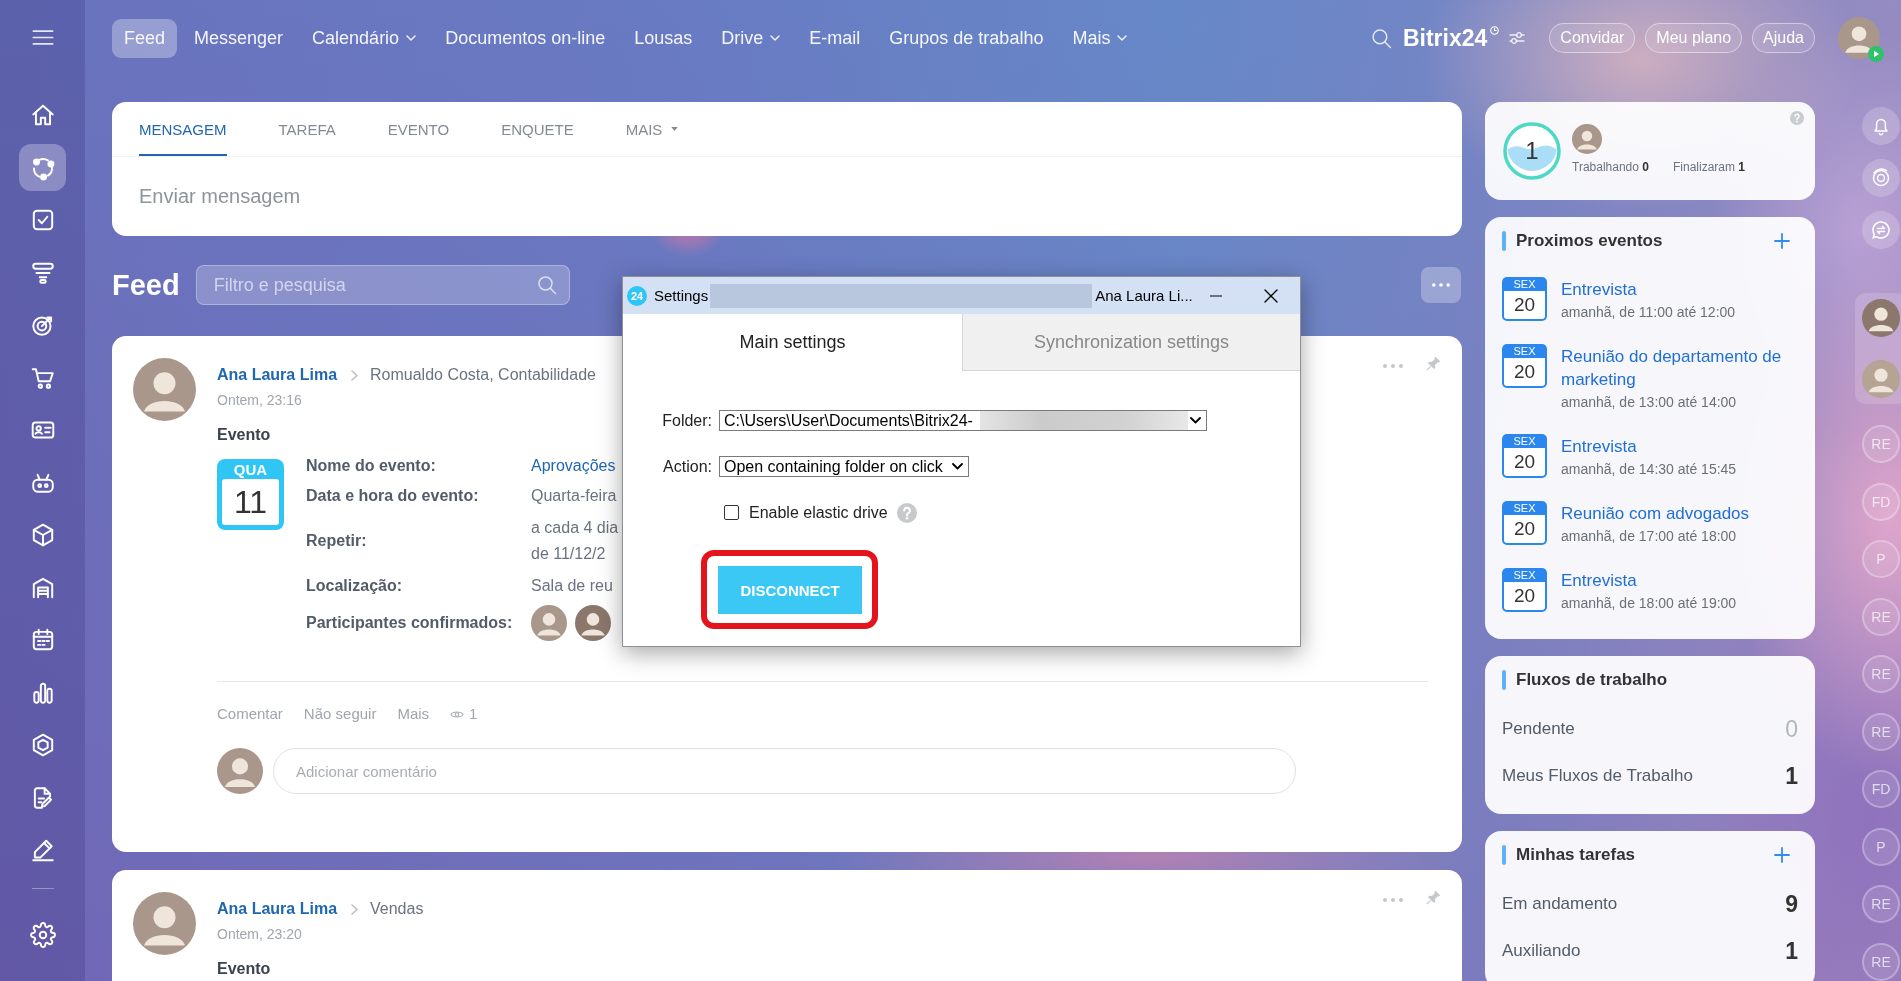 This screenshot has width=1901, height=981. I want to click on composer-tab: EVENTO, so click(418, 129).